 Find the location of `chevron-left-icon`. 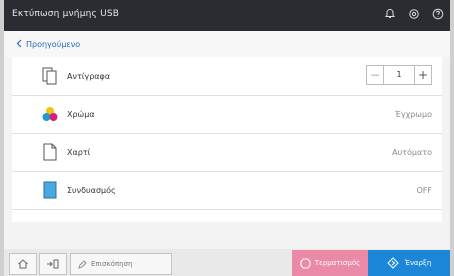

chevron-left-icon is located at coordinates (19, 44).